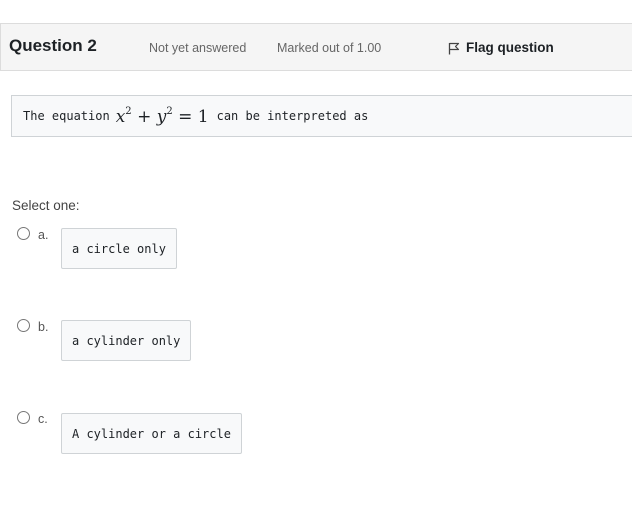 Image resolution: width=632 pixels, height=509 pixels. What do you see at coordinates (23, 325) in the screenshot?
I see `option-b-radio` at bounding box center [23, 325].